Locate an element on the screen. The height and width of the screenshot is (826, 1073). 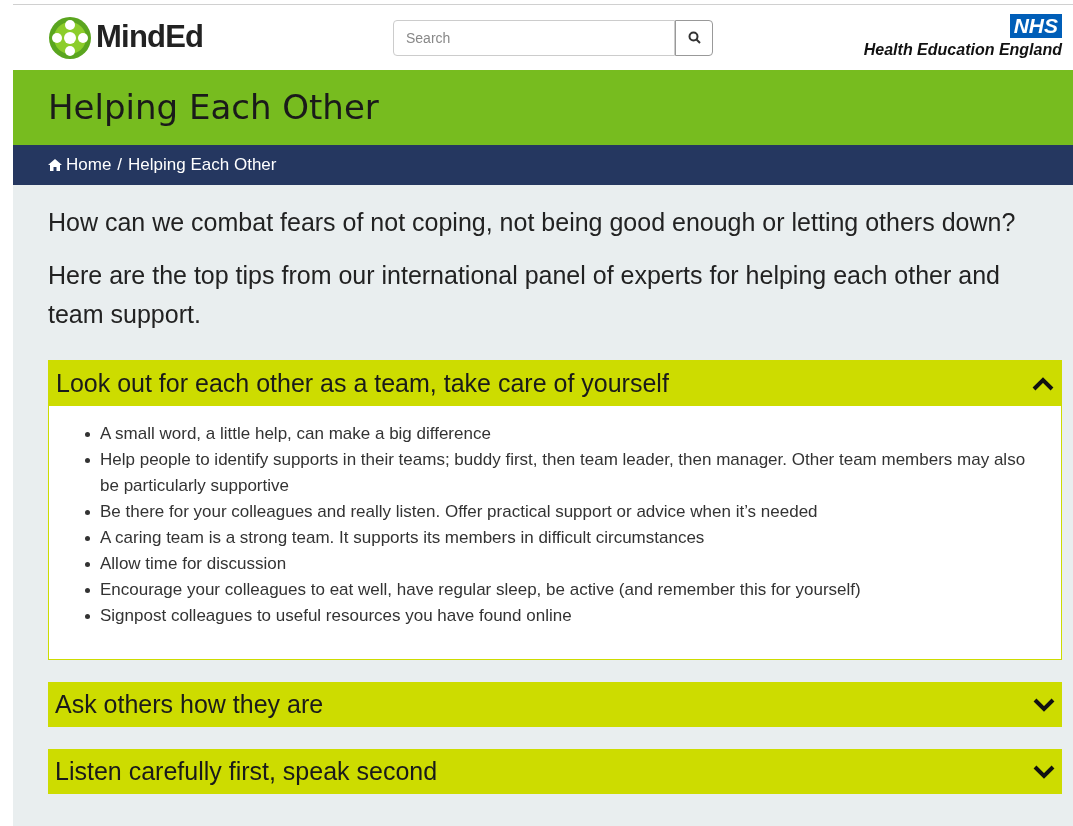
search-icon is located at coordinates (694, 37).